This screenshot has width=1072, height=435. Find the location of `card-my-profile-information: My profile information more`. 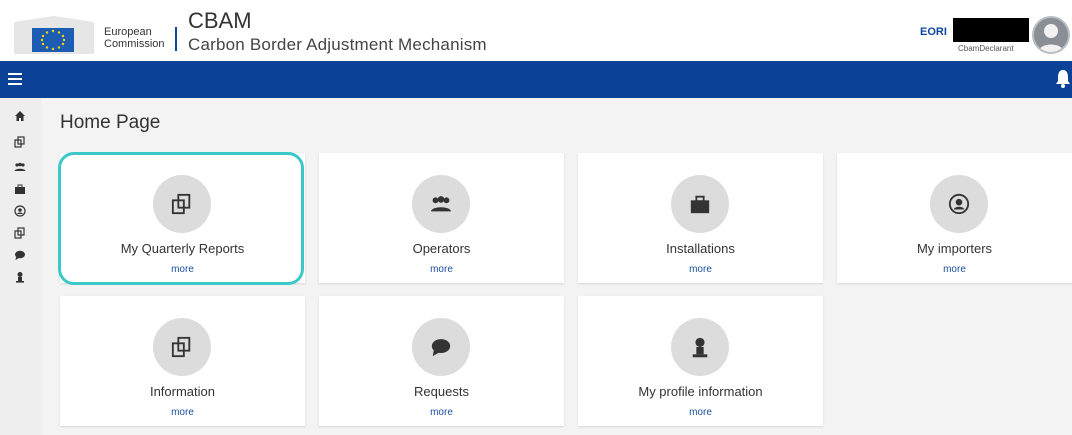

card-my-profile-information: My profile information more is located at coordinates (700, 361).